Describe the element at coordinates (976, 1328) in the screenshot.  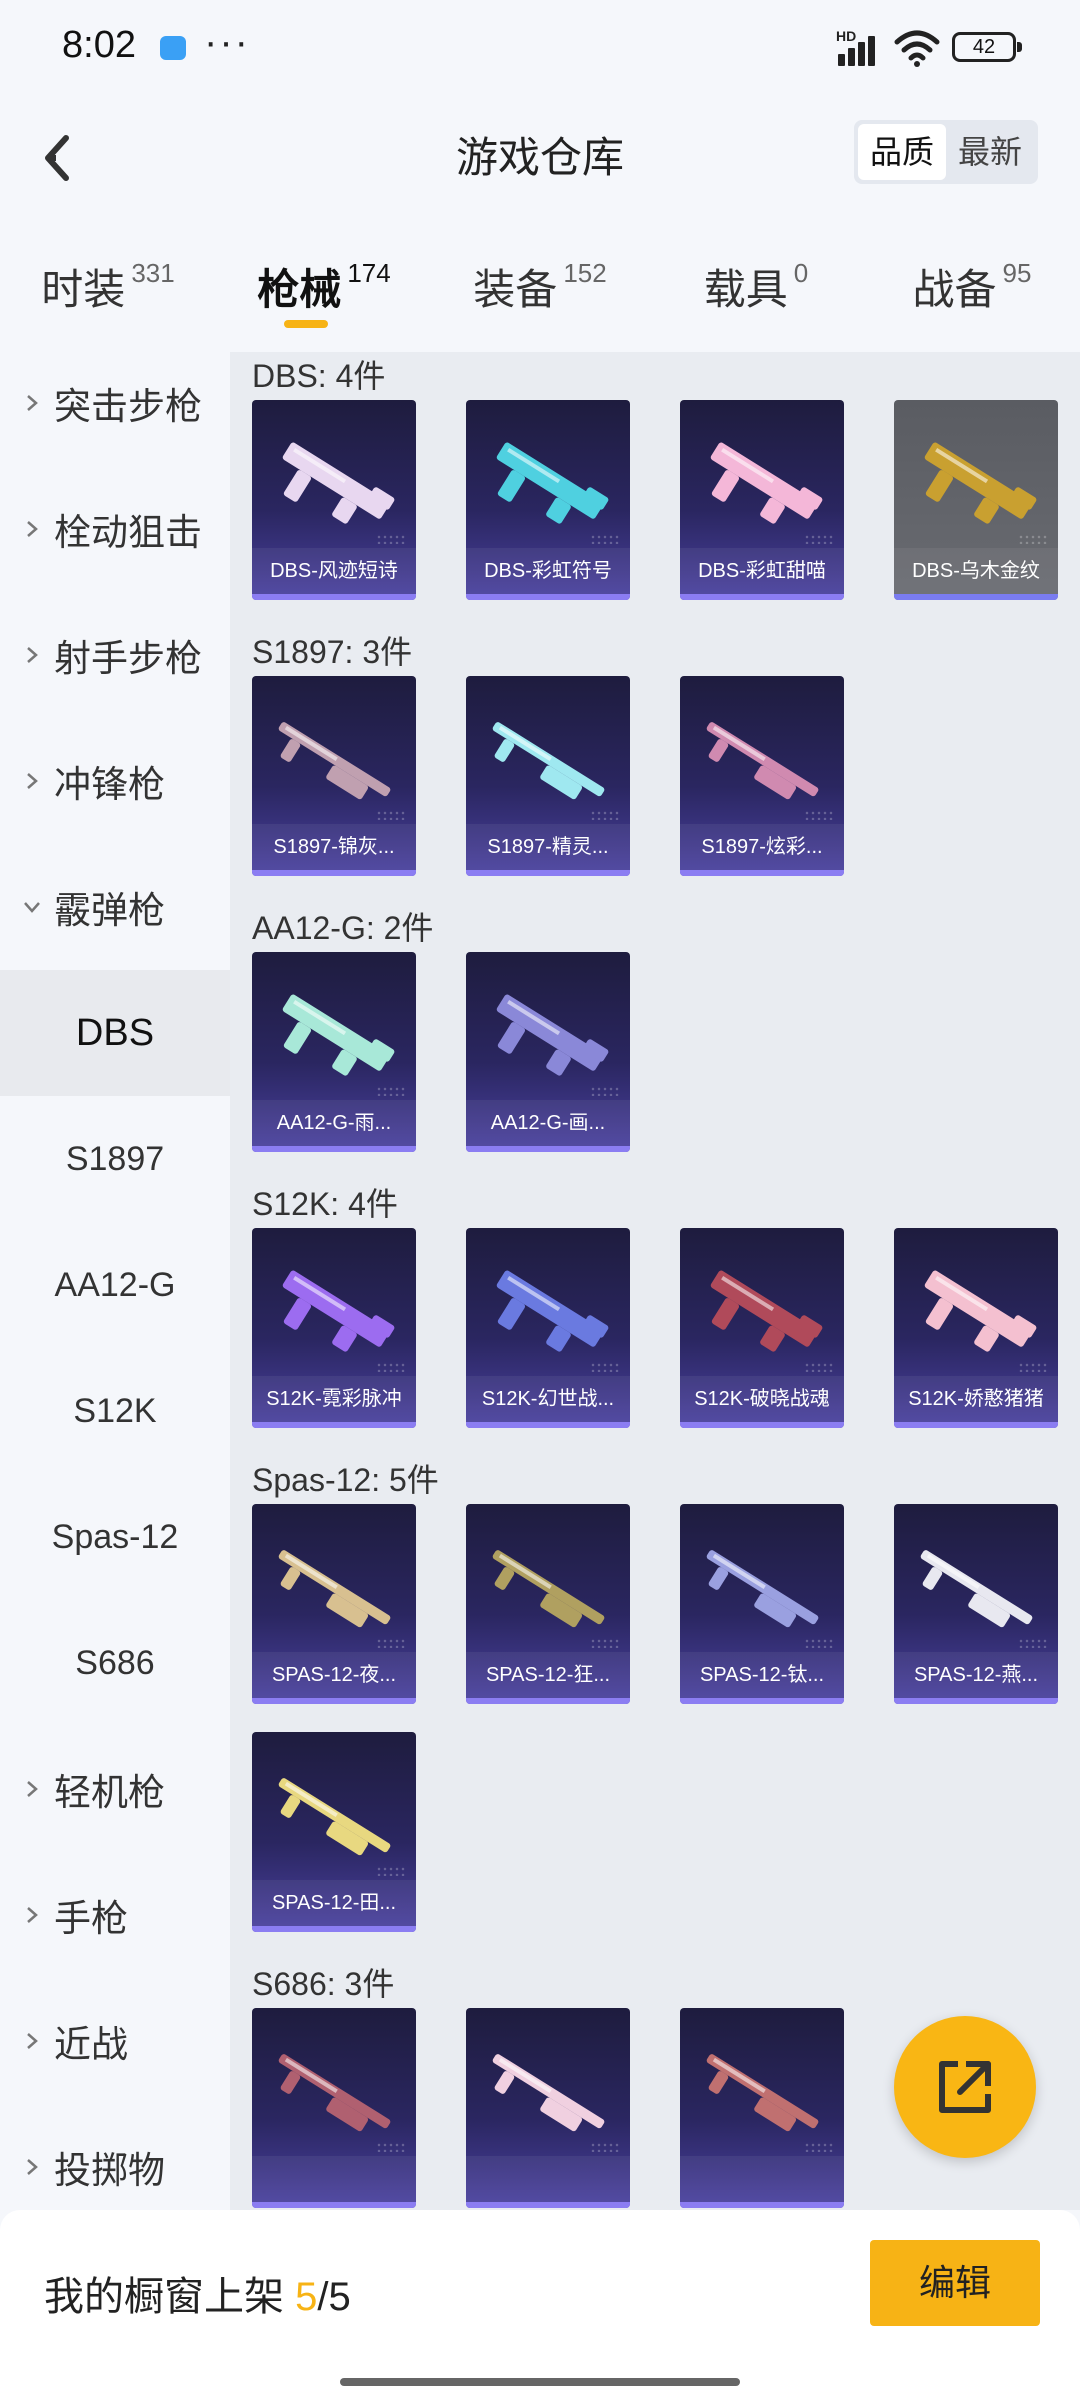
I see `weapon-skin-card: S12K-娇憨猪猪` at that location.